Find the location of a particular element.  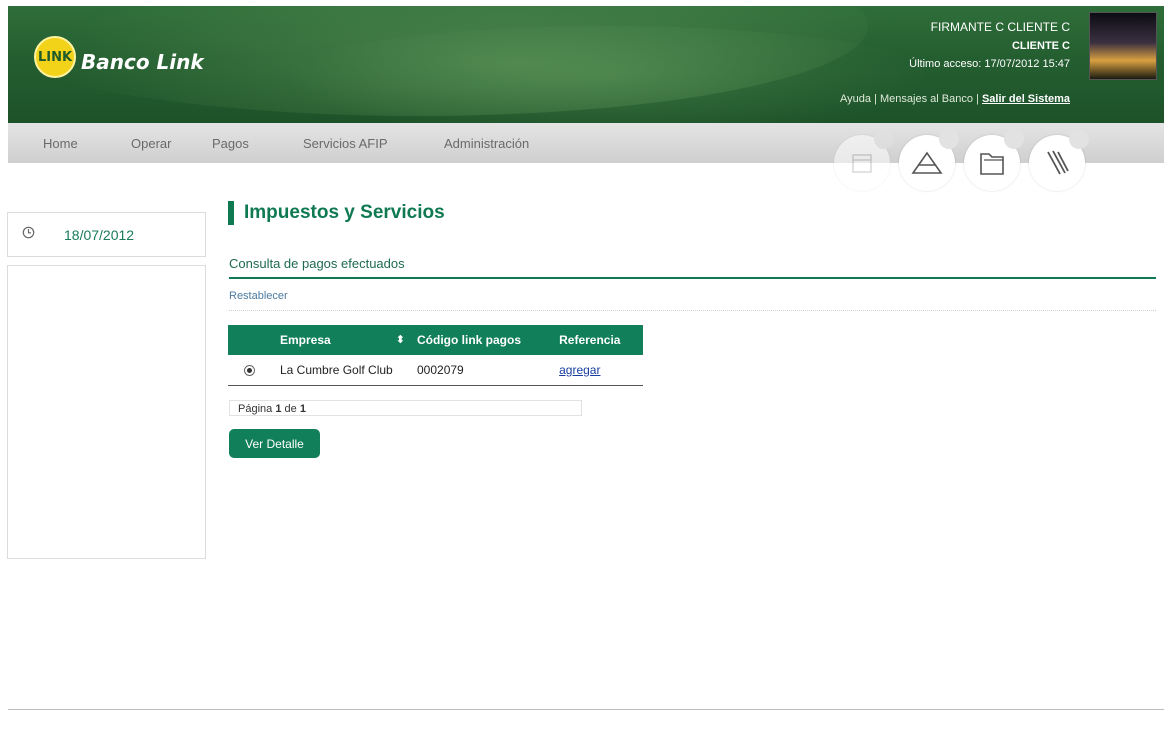

page-title: Impuestos y Servicios is located at coordinates (336, 213).